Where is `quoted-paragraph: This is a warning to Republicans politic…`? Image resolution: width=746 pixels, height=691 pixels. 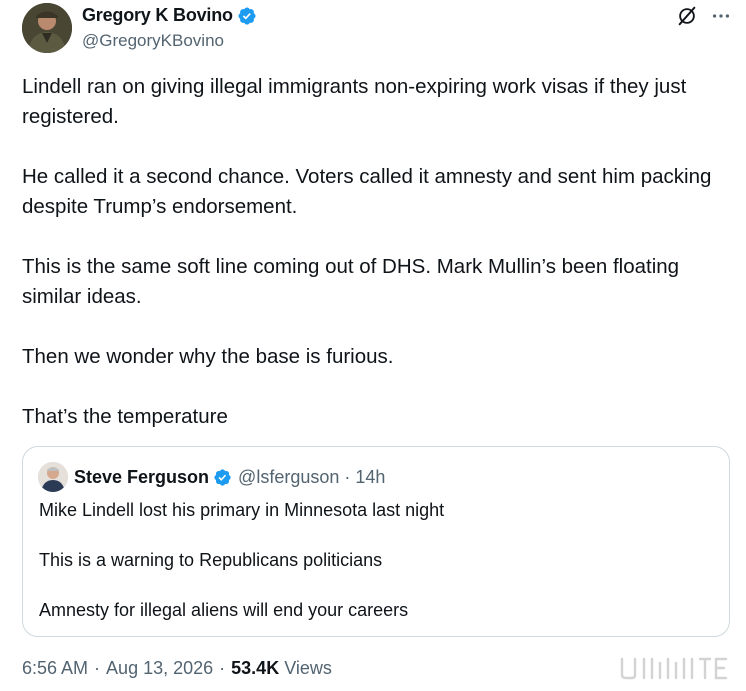
quoted-paragraph: This is a warning to Republicans politic… is located at coordinates (211, 560).